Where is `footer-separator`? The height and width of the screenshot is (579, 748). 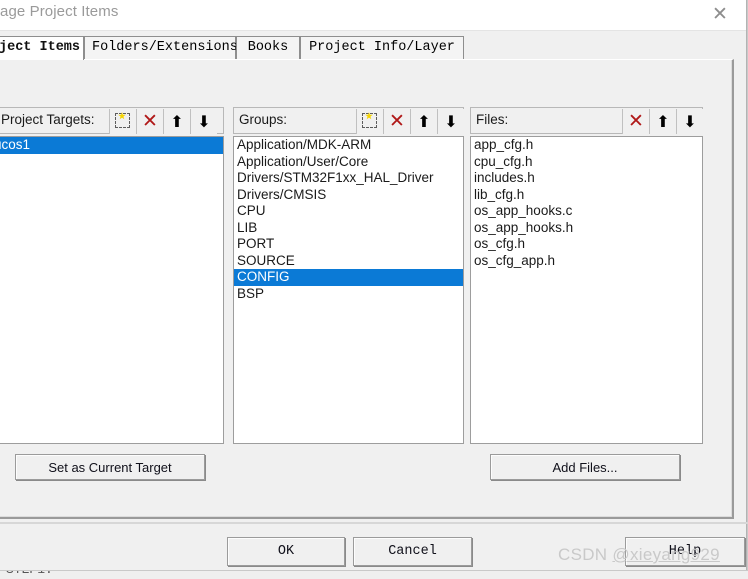
footer-separator is located at coordinates (374, 523).